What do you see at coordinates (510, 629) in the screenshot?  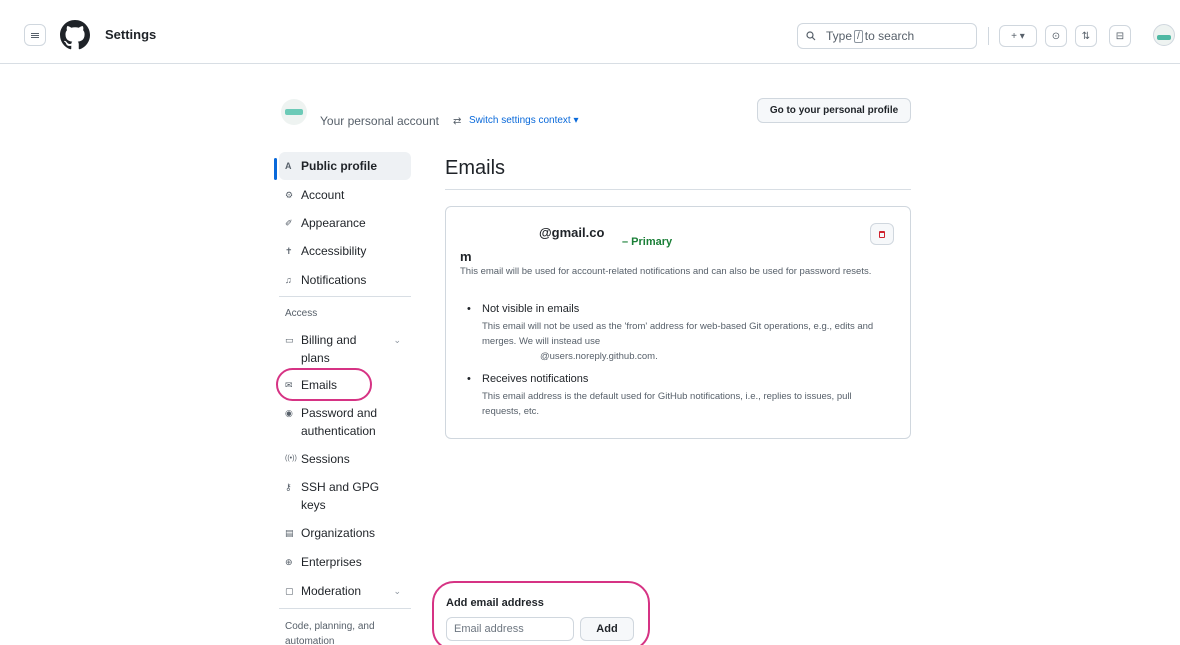 I see `email-address-input` at bounding box center [510, 629].